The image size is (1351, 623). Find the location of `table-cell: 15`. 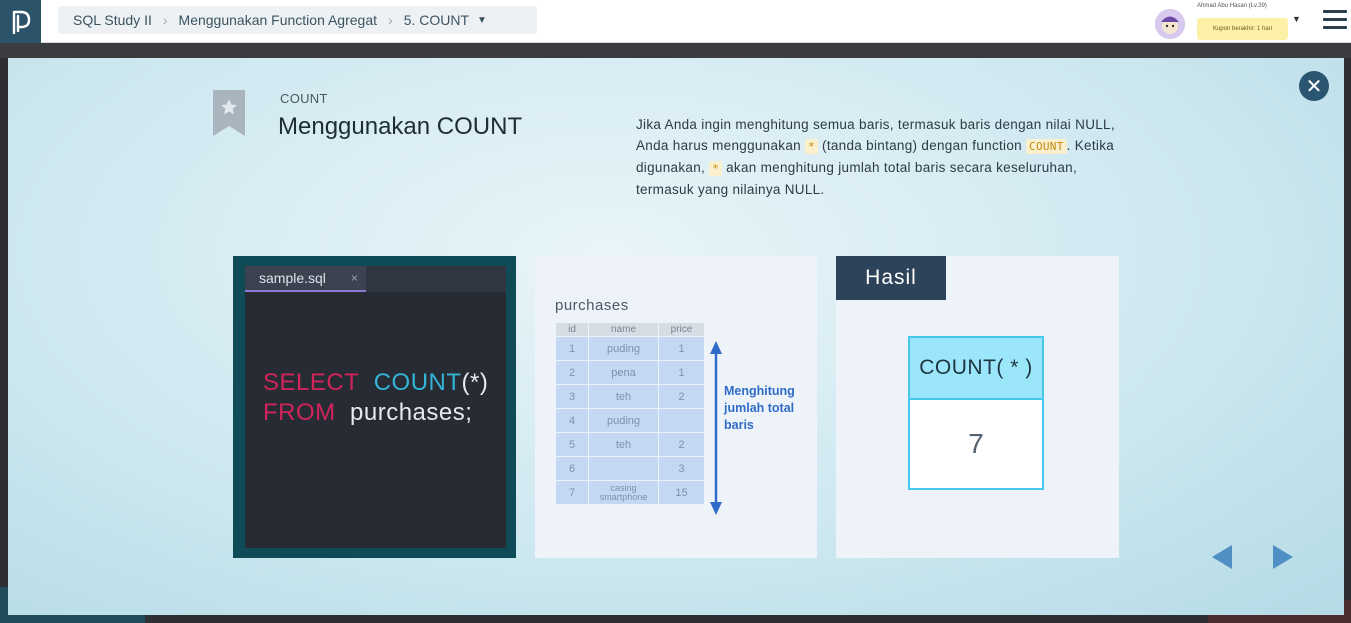

table-cell: 15 is located at coordinates (681, 492).